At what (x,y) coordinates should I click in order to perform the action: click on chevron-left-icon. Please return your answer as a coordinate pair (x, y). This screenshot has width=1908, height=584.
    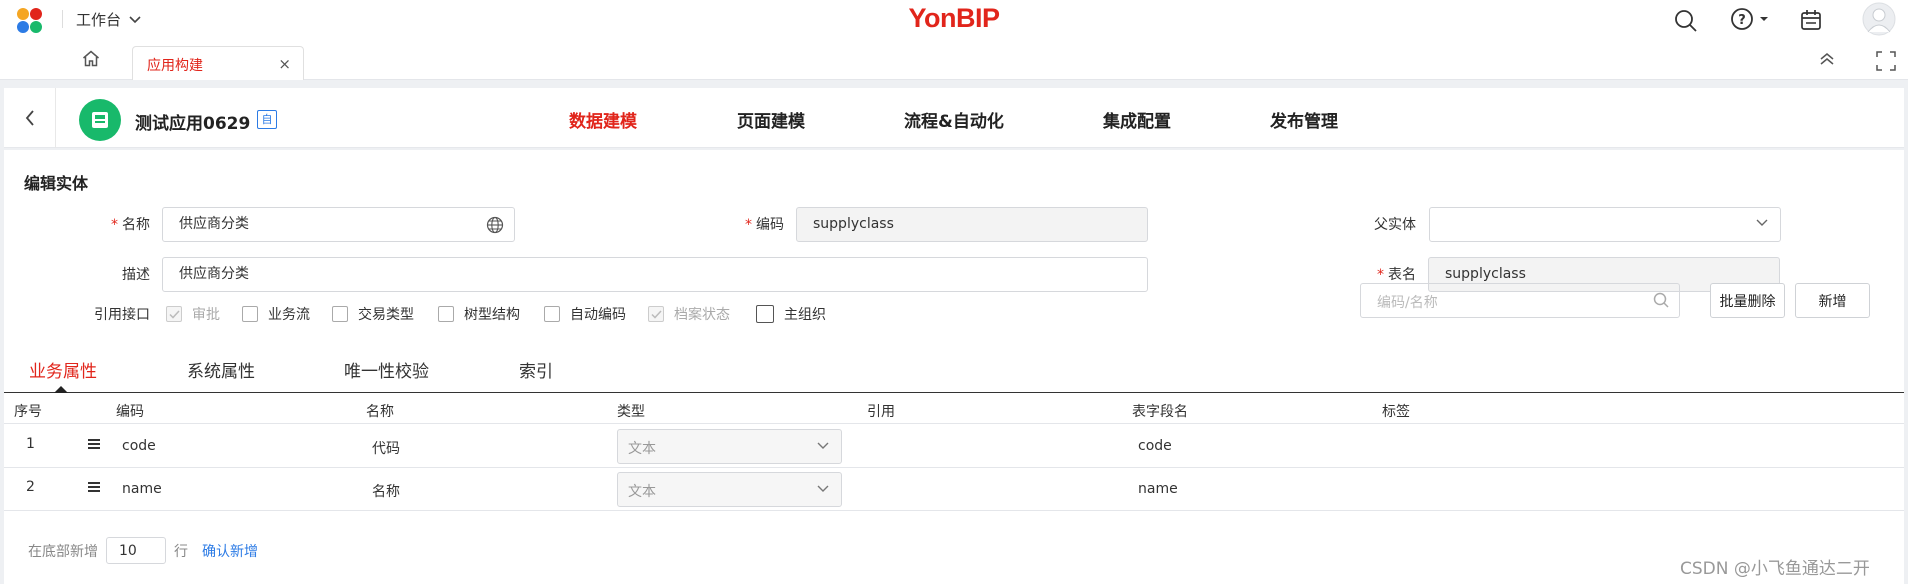
    Looking at the image, I should click on (29, 118).